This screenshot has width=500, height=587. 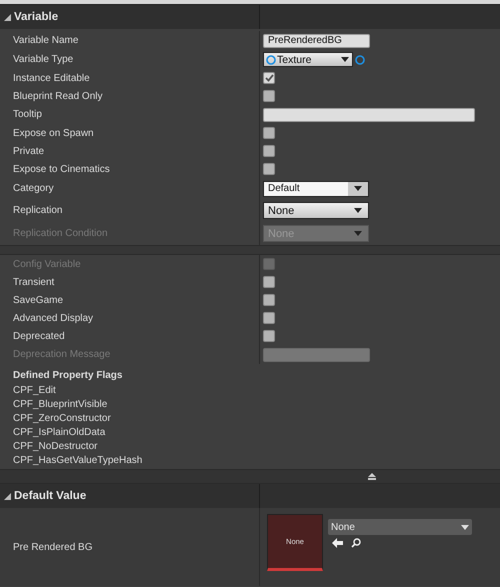 What do you see at coordinates (51, 78) in the screenshot?
I see `property-label: Instance Editable` at bounding box center [51, 78].